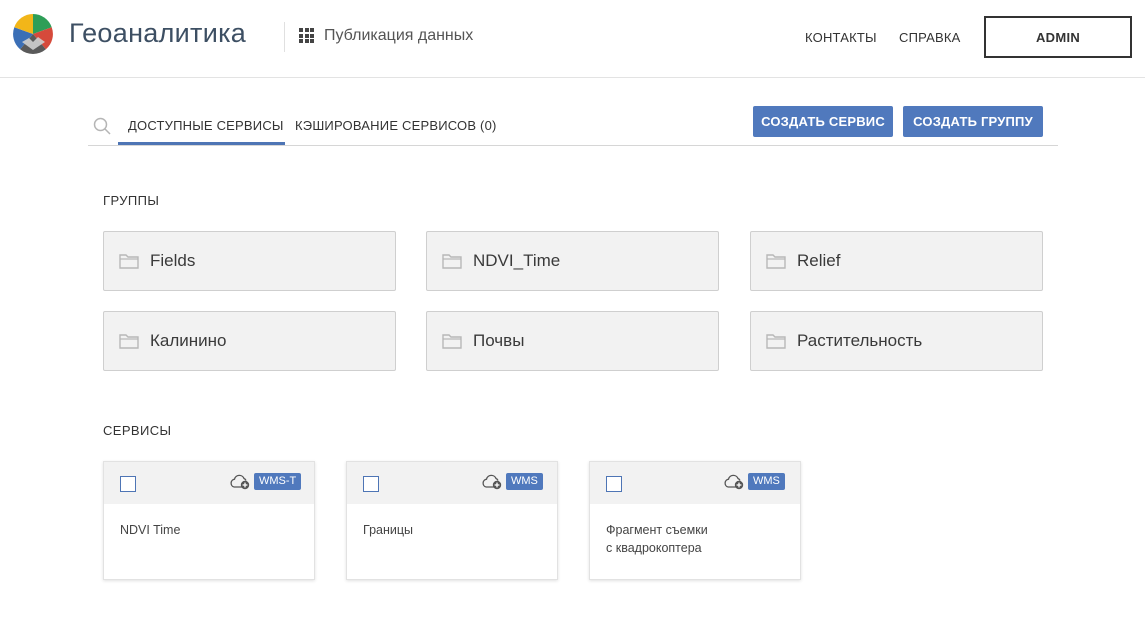 The image size is (1145, 619). What do you see at coordinates (137, 430) in the screenshot?
I see `services-heading: СЕРВИСЫ` at bounding box center [137, 430].